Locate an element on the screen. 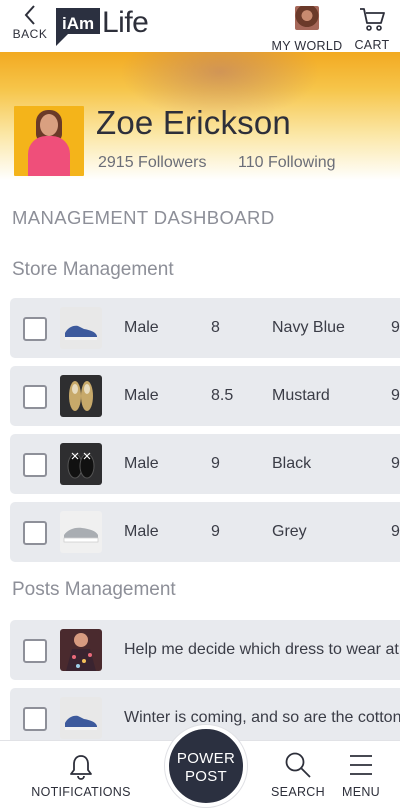 The height and width of the screenshot is (810, 400). hamburger-menu-icon is located at coordinates (361, 765).